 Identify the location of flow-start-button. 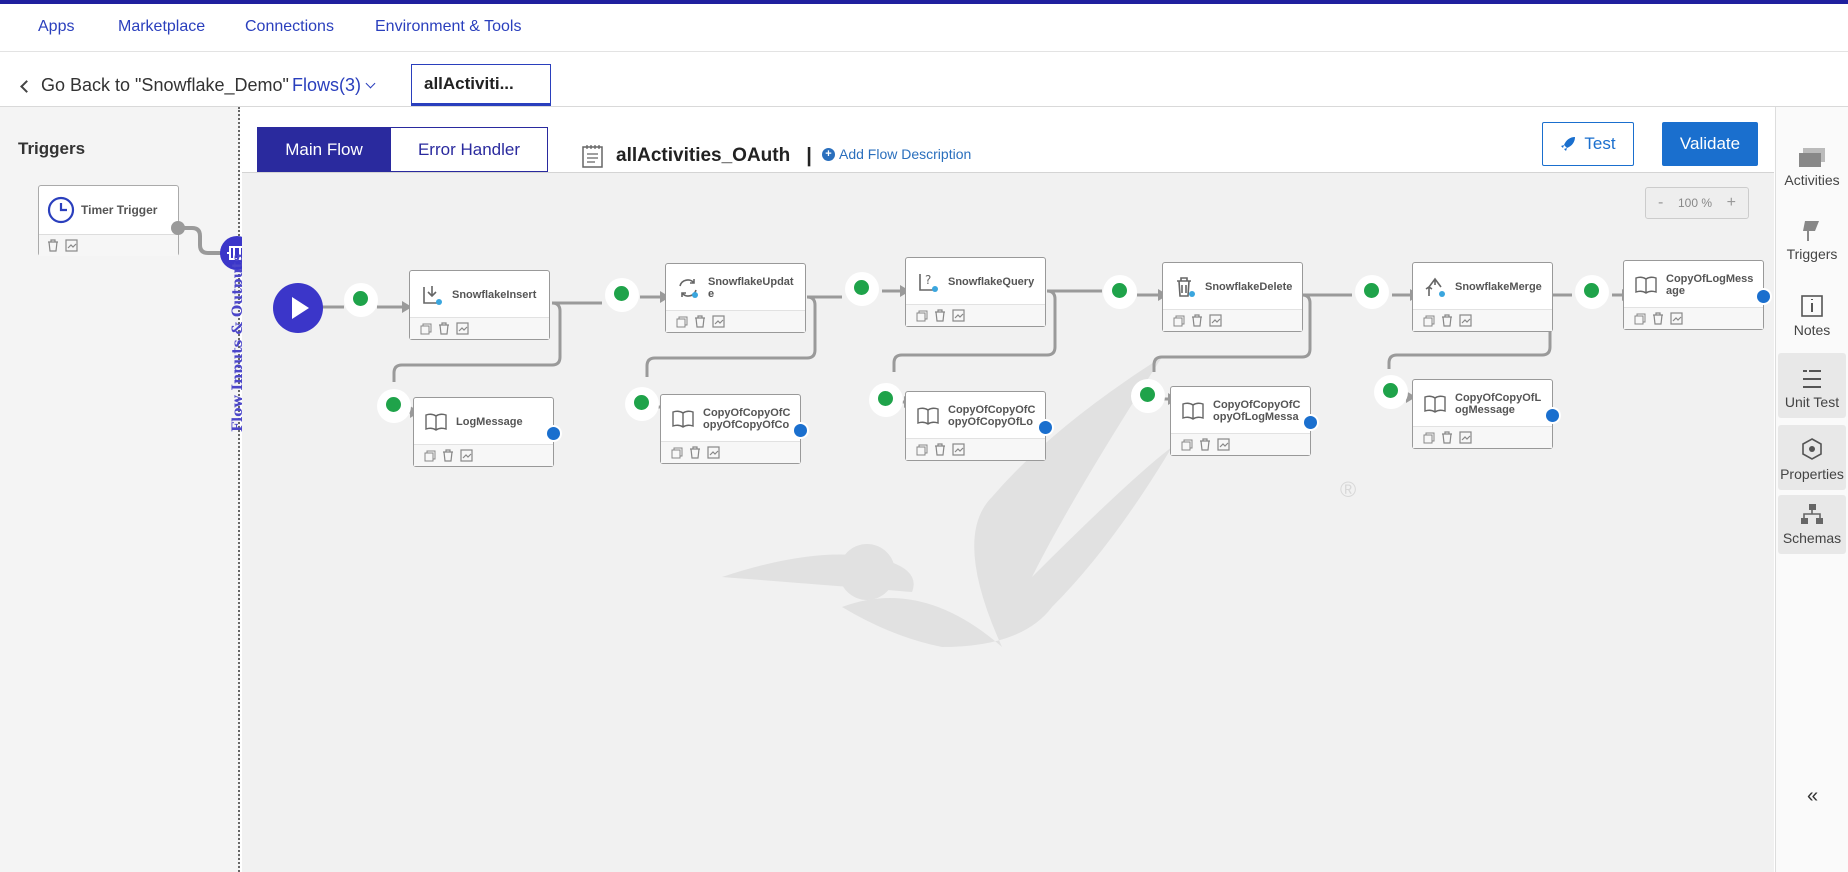
(298, 308).